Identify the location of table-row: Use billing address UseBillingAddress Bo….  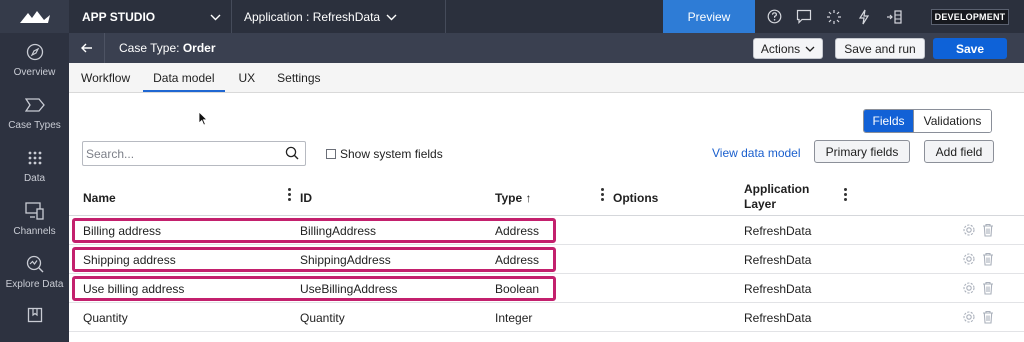
(546, 288).